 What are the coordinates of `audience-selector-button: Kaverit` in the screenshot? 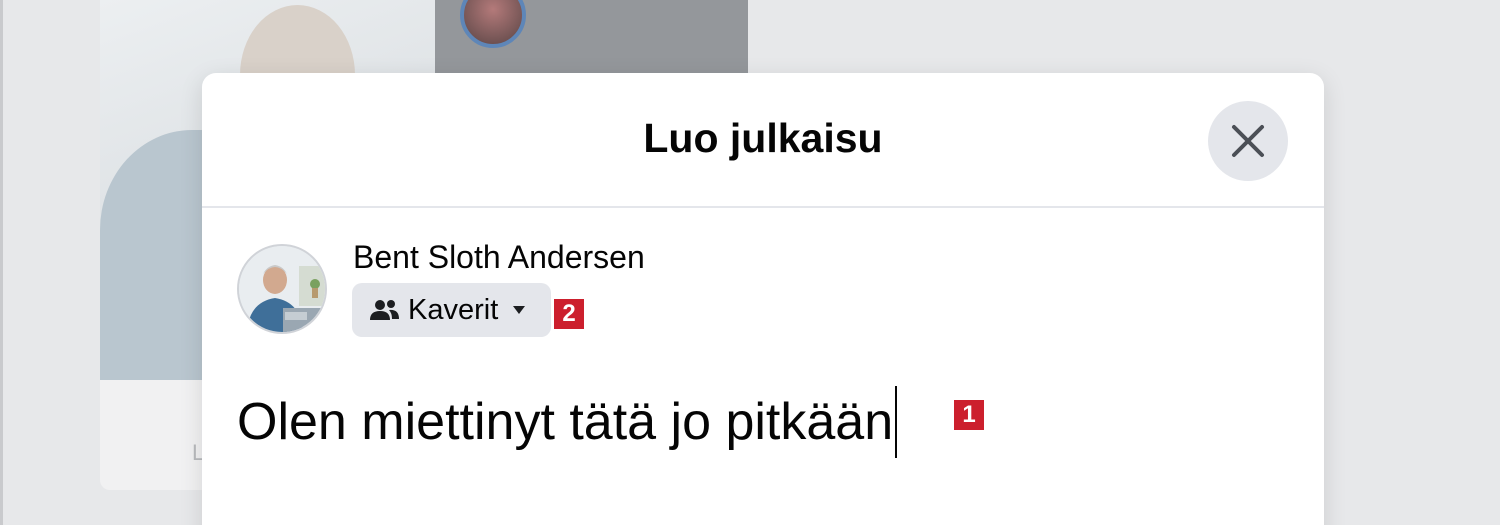 It's located at (451, 310).